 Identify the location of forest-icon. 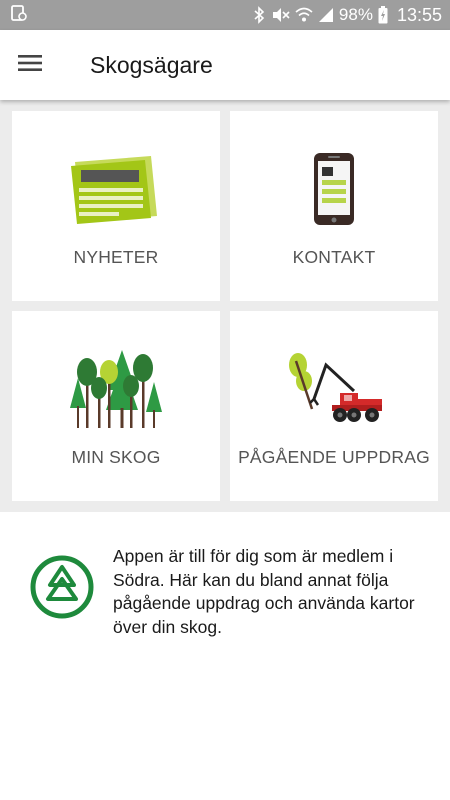
(116, 389).